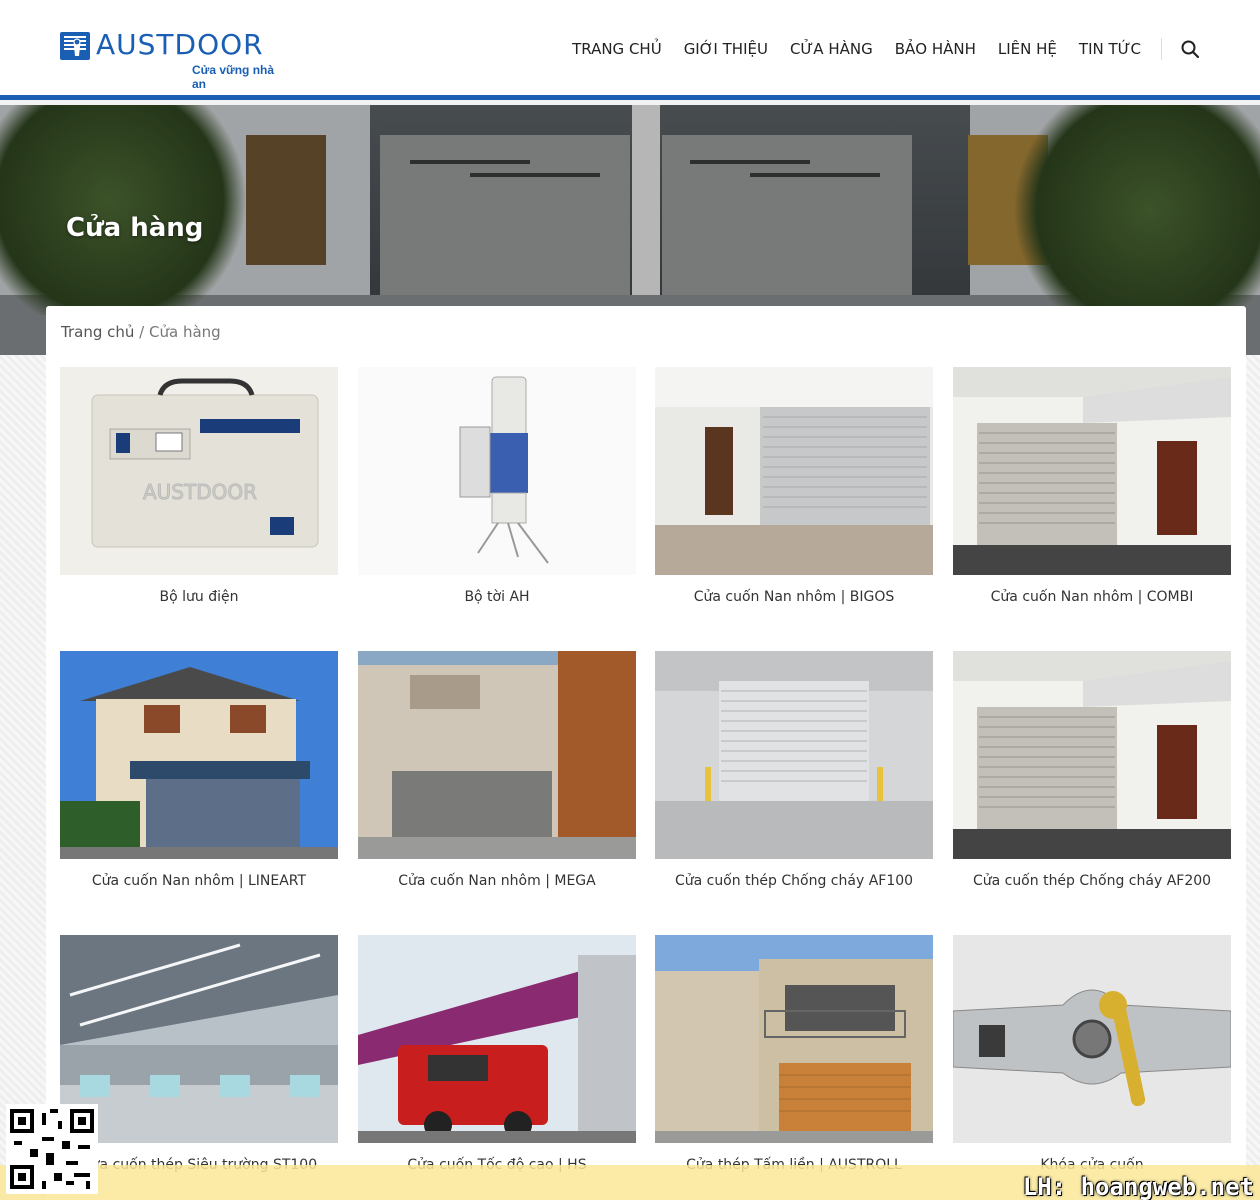 The height and width of the screenshot is (1200, 1260). Describe the element at coordinates (75, 46) in the screenshot. I see `brand-mark-icon` at that location.